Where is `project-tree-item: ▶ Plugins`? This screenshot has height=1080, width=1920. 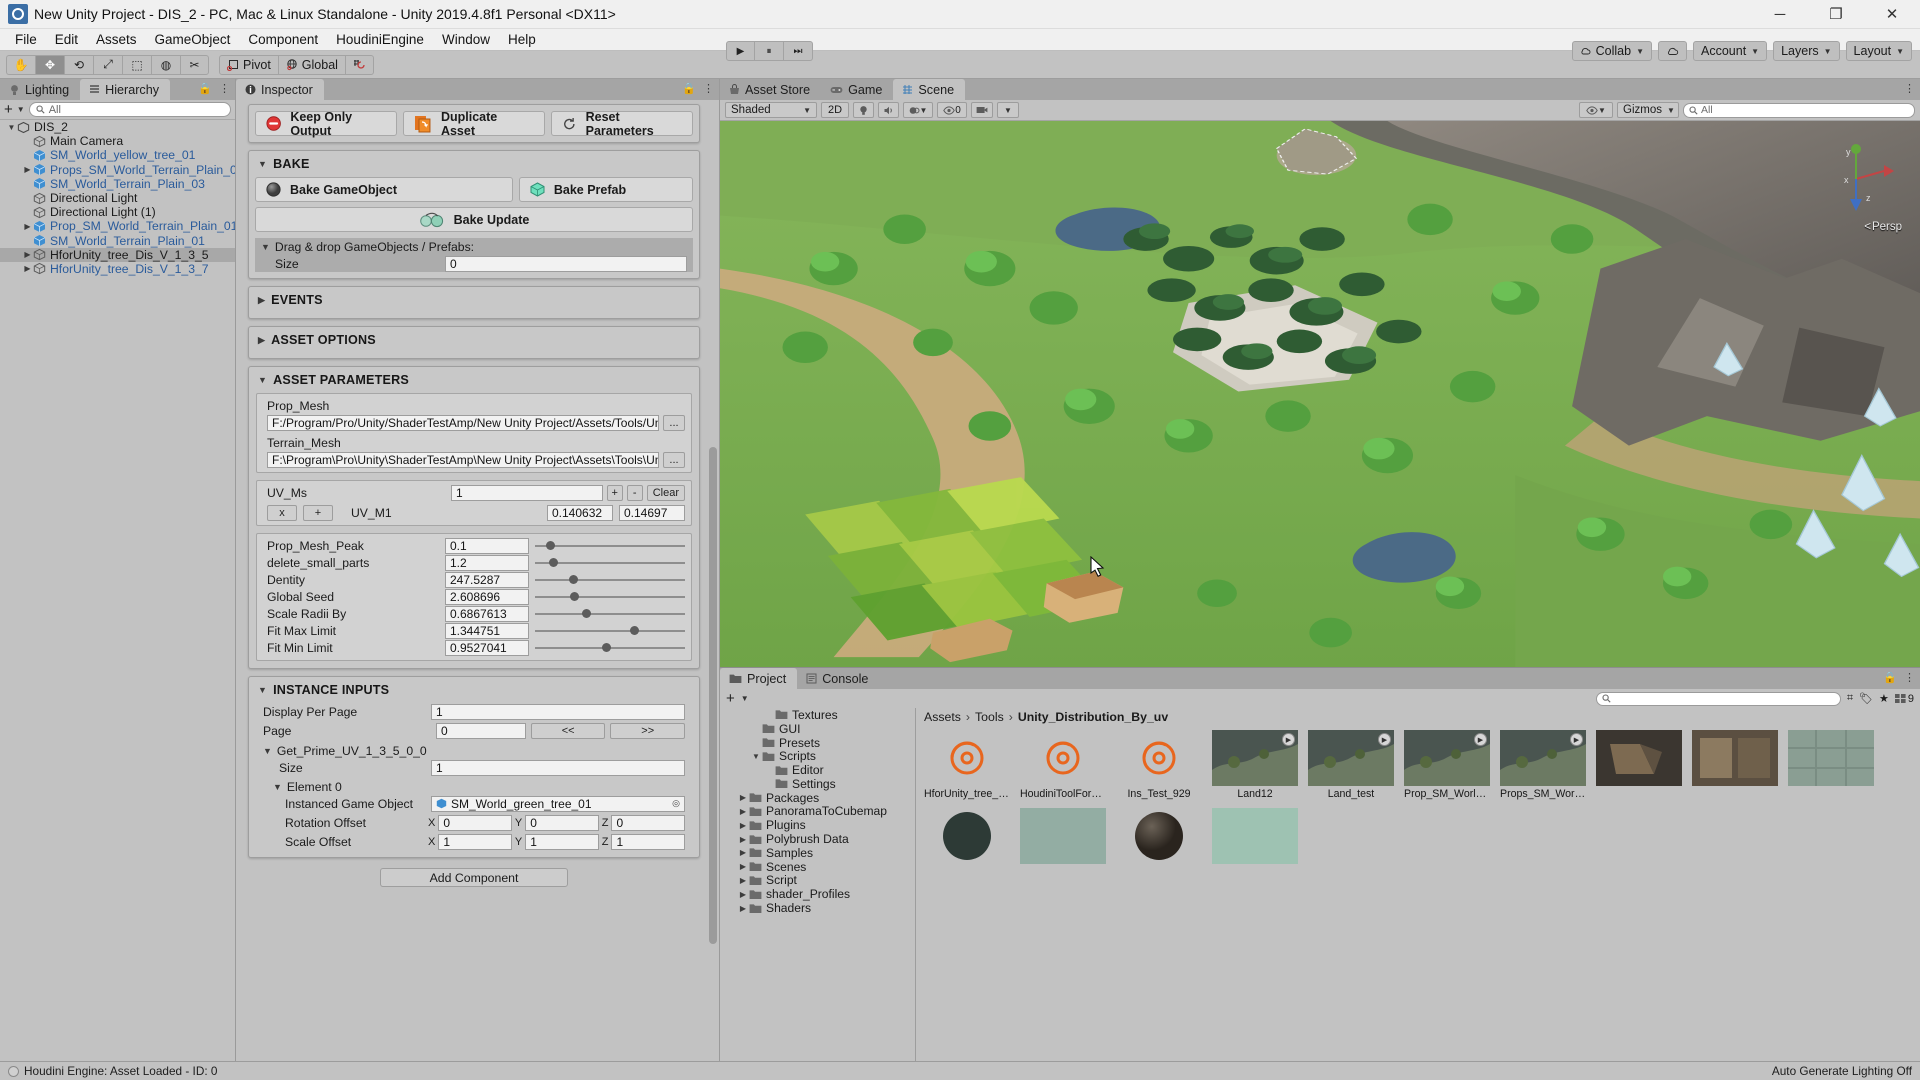
project-tree-item: ▶ Plugins is located at coordinates (817, 825).